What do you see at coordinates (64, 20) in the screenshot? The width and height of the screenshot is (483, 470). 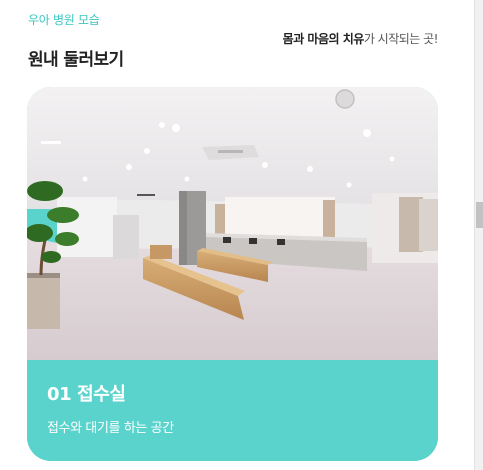 I see `section-eyebrow: 우아 병원 모습` at bounding box center [64, 20].